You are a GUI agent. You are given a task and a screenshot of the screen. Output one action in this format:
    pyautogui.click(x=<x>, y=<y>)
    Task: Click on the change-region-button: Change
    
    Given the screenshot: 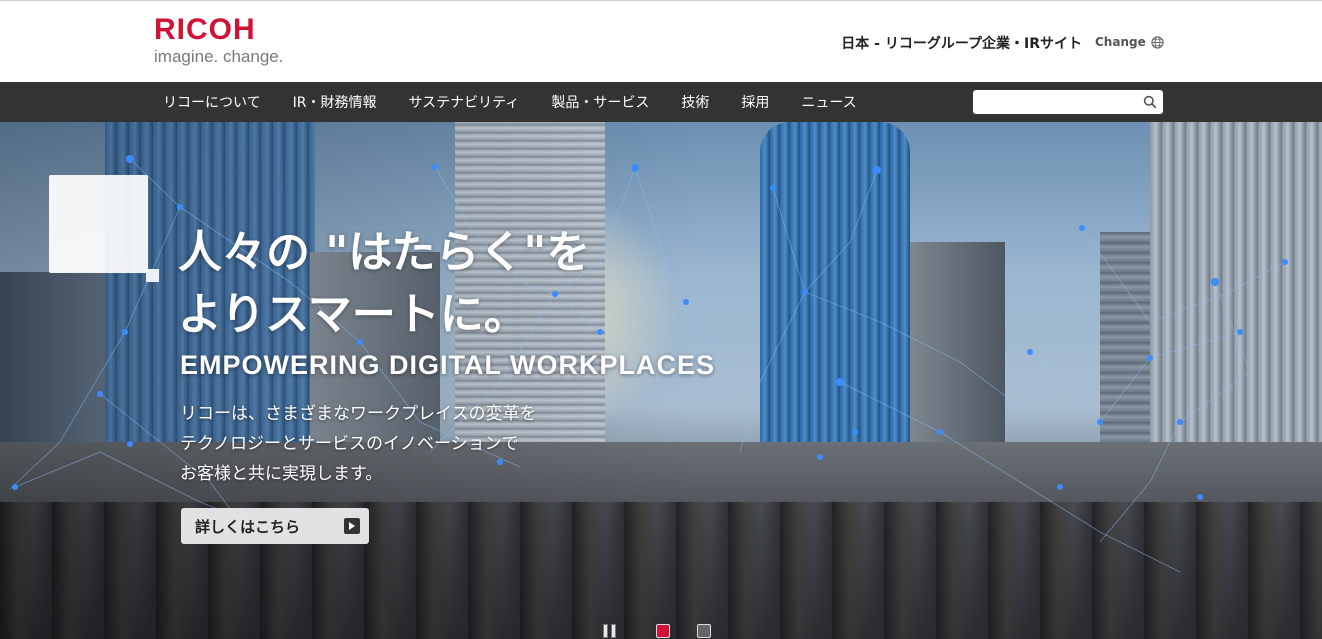 What is the action you would take?
    pyautogui.click(x=1129, y=42)
    